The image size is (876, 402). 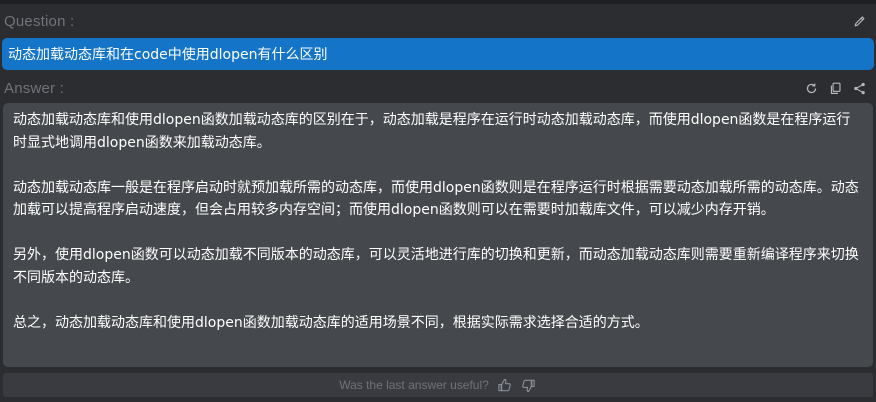 I want to click on answer-label: Answer :, so click(x=34, y=88).